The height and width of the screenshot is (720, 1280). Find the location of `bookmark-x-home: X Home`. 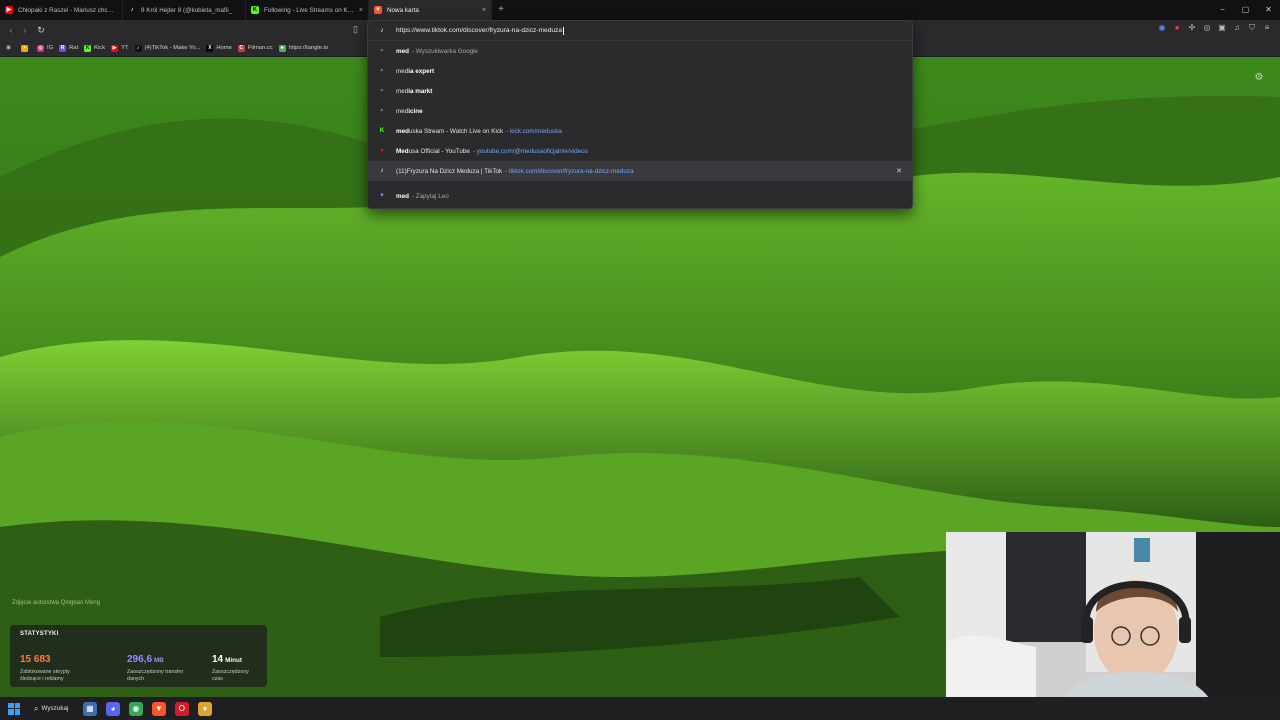

bookmark-x-home: X Home is located at coordinates (219, 48).